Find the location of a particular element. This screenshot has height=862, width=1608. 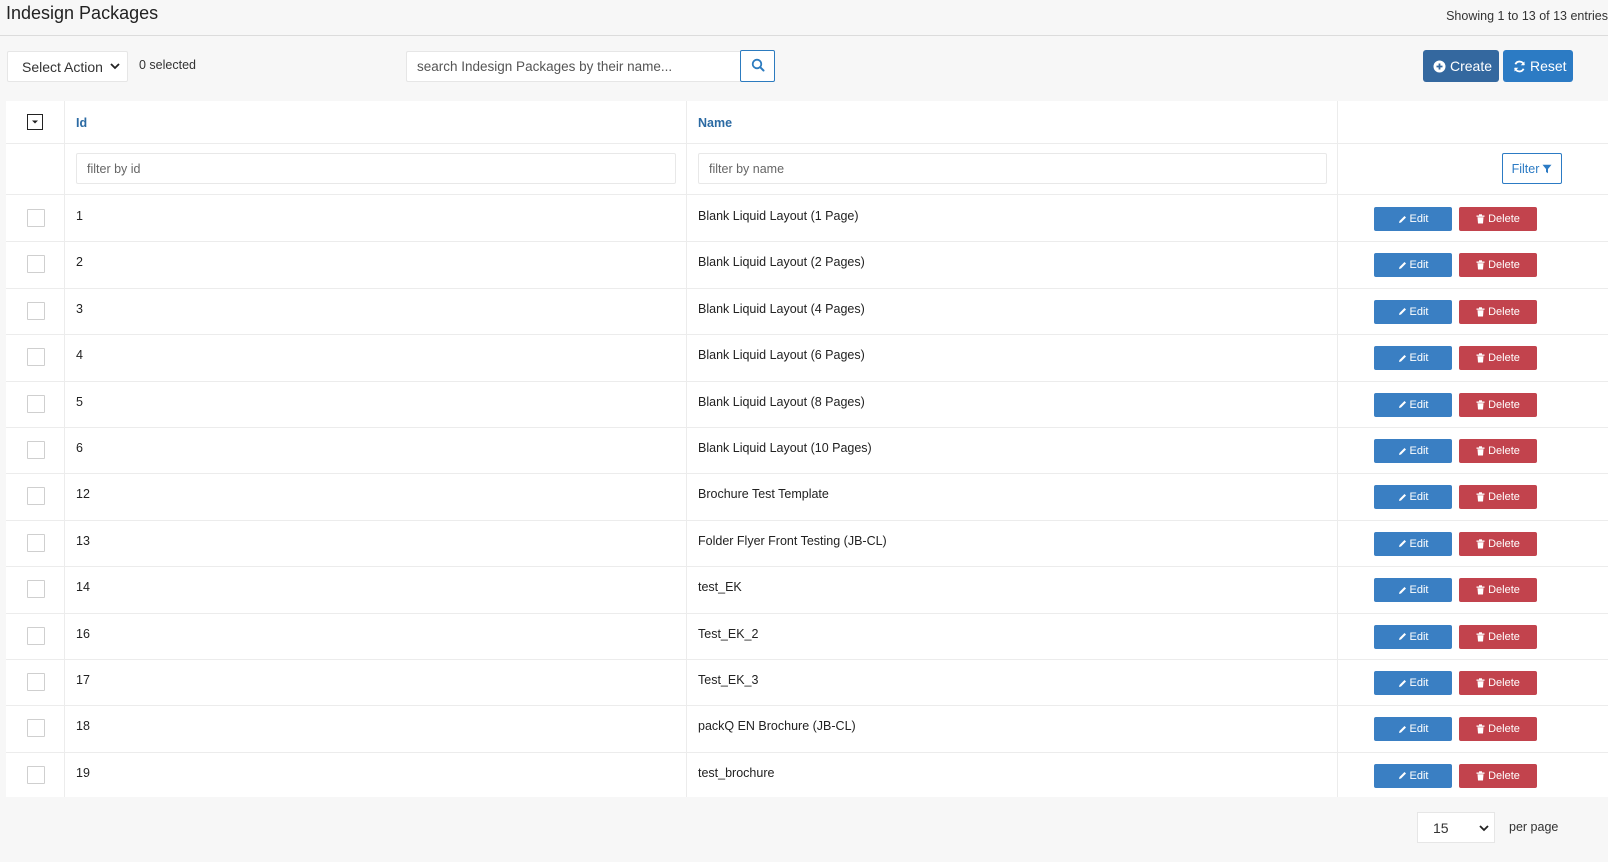

table-row: 5 Blank Liquid Layout (8 Pages) Edit Delete is located at coordinates (807, 404).